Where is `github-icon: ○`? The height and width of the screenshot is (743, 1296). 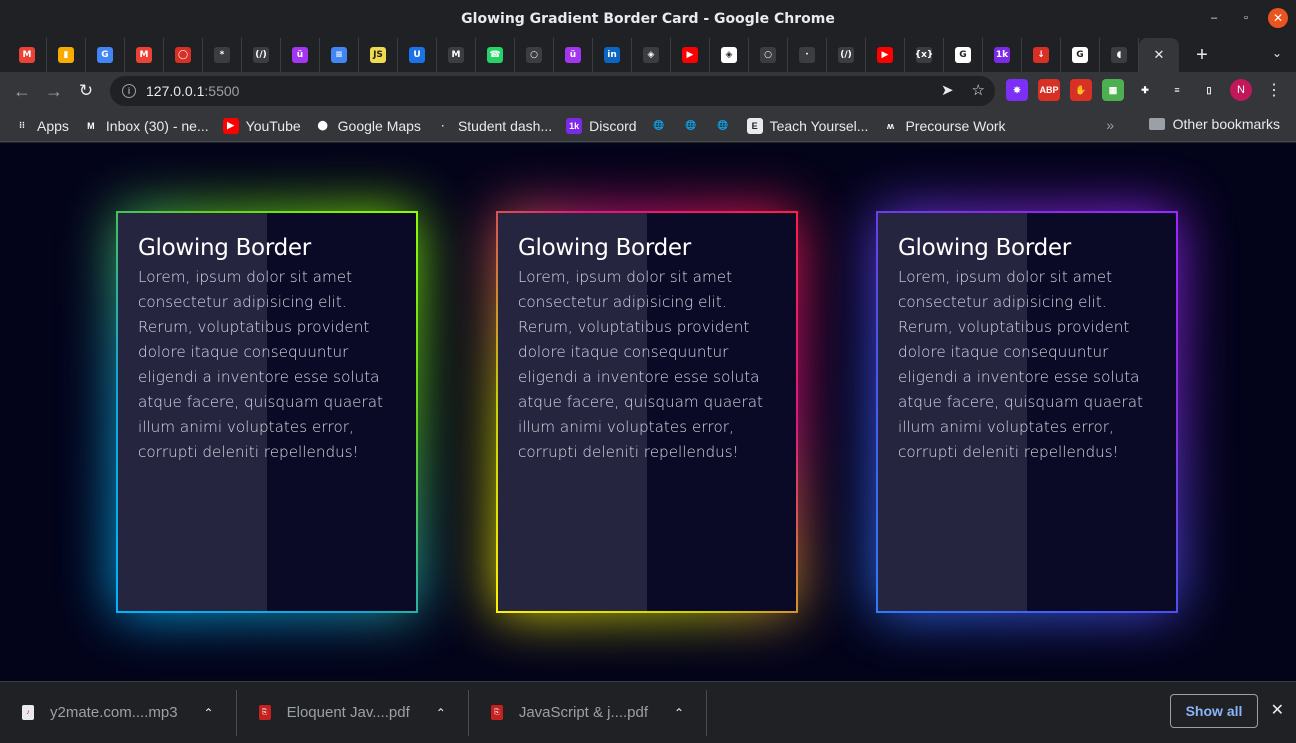 github-icon: ○ is located at coordinates (768, 55).